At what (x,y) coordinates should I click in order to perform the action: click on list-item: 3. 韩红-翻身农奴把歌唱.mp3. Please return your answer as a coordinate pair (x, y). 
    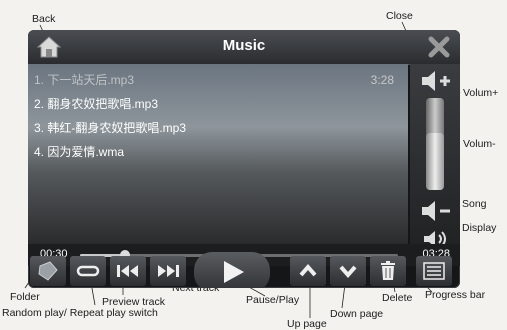
    Looking at the image, I should click on (220, 128).